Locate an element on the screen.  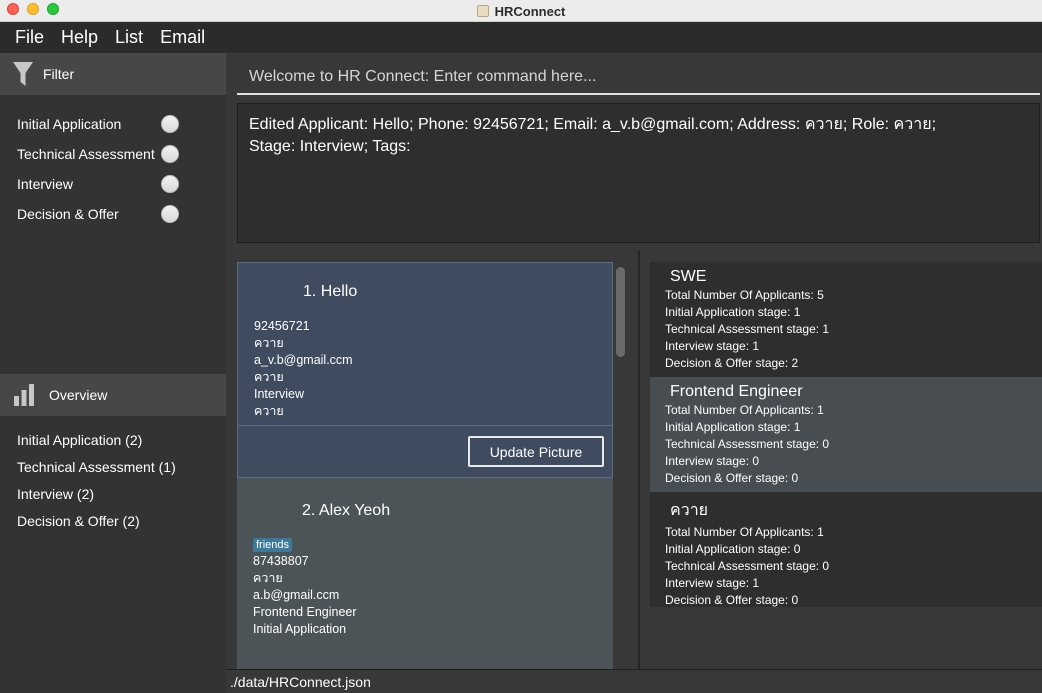
applicant-stage: Interview is located at coordinates (279, 394).